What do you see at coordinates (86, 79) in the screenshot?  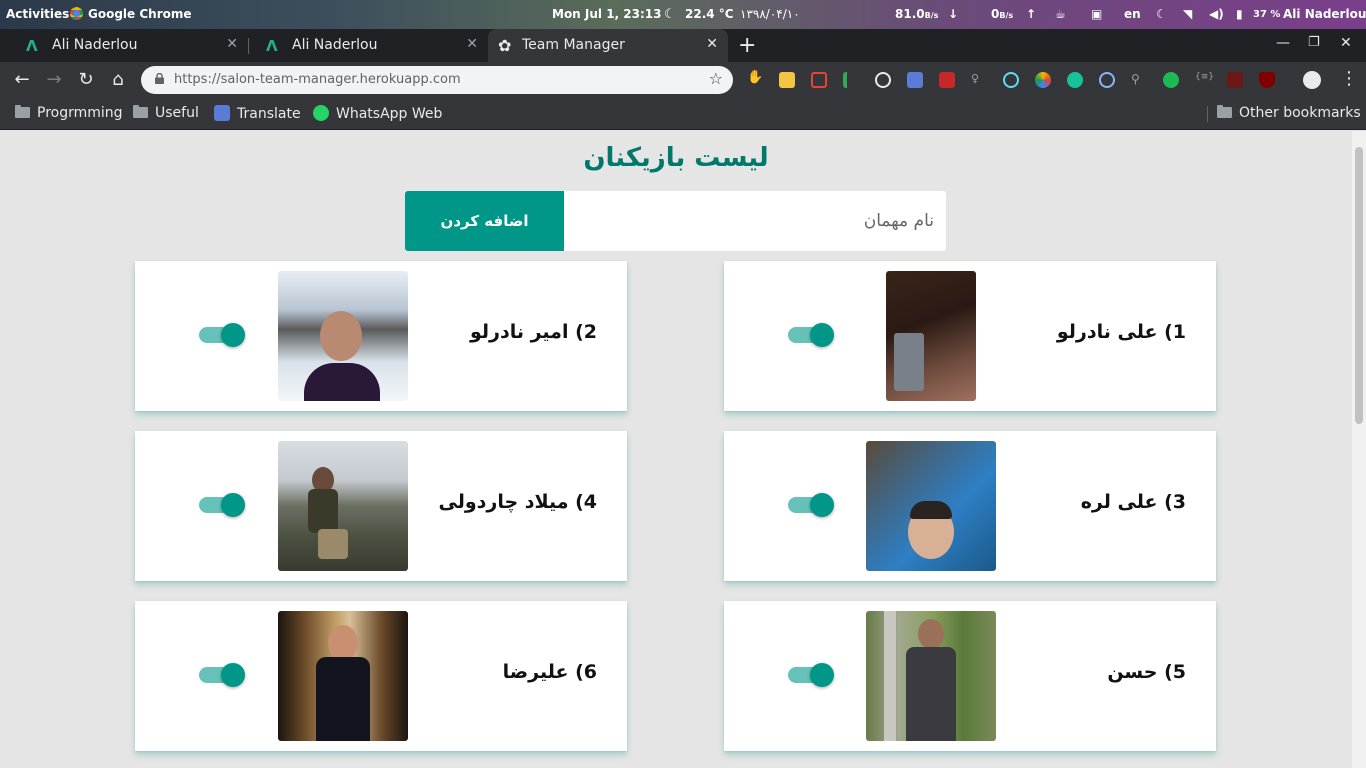 I see `reload-button: ↻` at bounding box center [86, 79].